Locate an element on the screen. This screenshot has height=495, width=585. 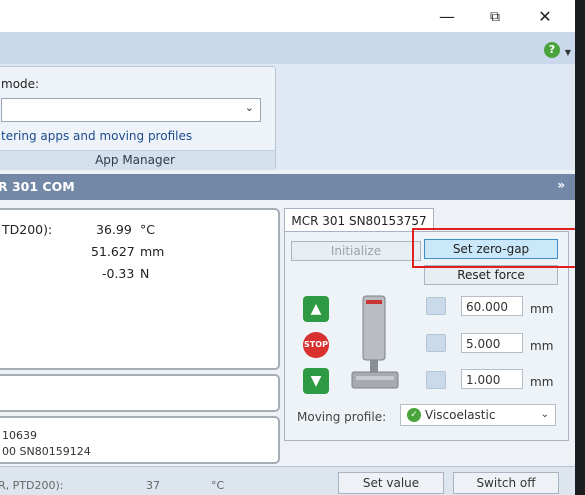
gap-value: 51.627 is located at coordinates (113, 251).